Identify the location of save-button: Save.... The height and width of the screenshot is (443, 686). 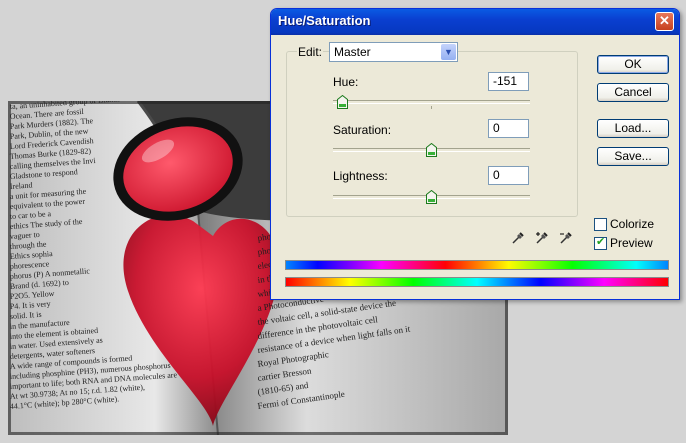
(633, 156).